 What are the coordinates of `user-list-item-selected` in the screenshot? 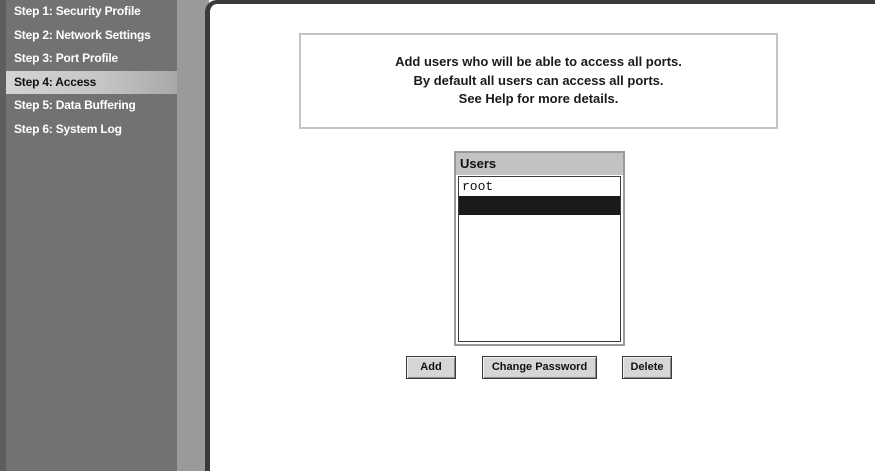 It's located at (539, 205).